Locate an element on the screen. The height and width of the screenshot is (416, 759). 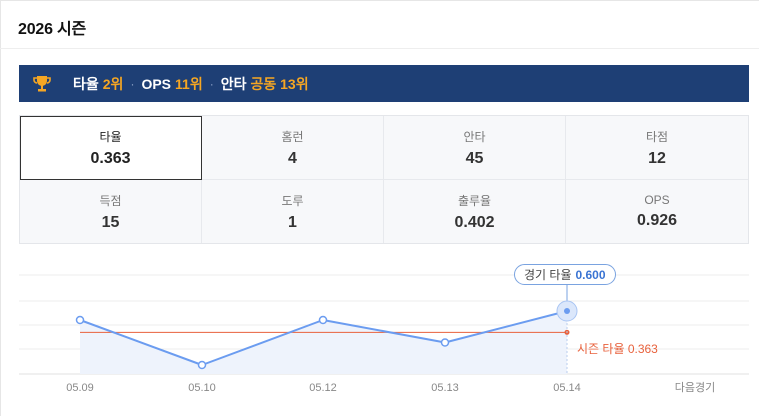
rank-hits: 안타 공동 13위 is located at coordinates (265, 84).